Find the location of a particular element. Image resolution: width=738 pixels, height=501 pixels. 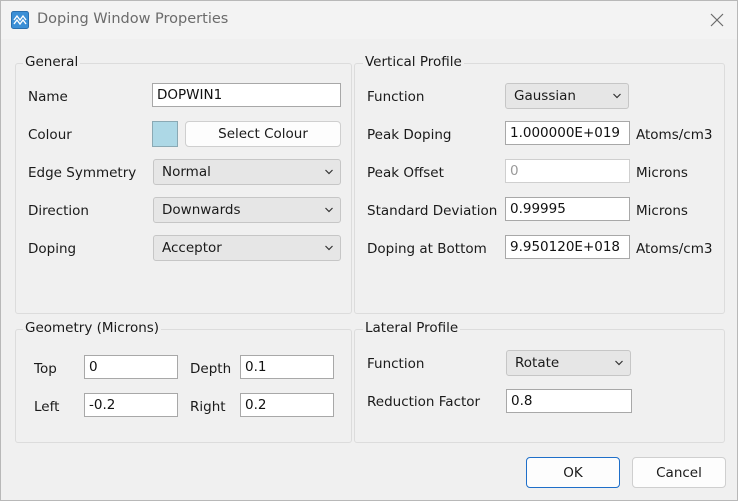

peak-offset-input: 0 is located at coordinates (567, 171).